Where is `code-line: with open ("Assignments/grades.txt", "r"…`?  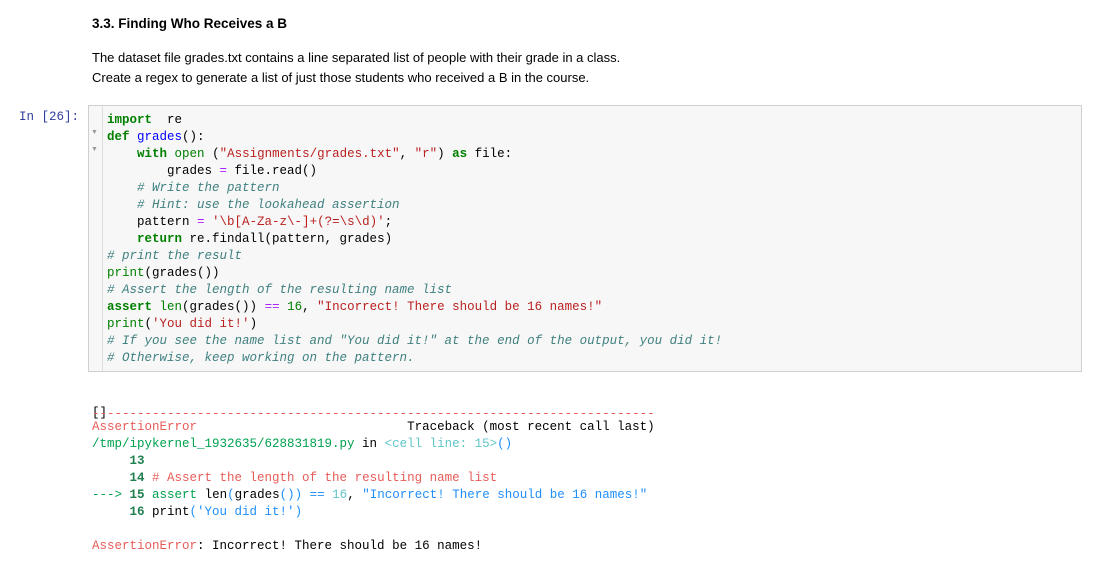 code-line: with open ("Assignments/grades.txt", "r"… is located at coordinates (414, 154).